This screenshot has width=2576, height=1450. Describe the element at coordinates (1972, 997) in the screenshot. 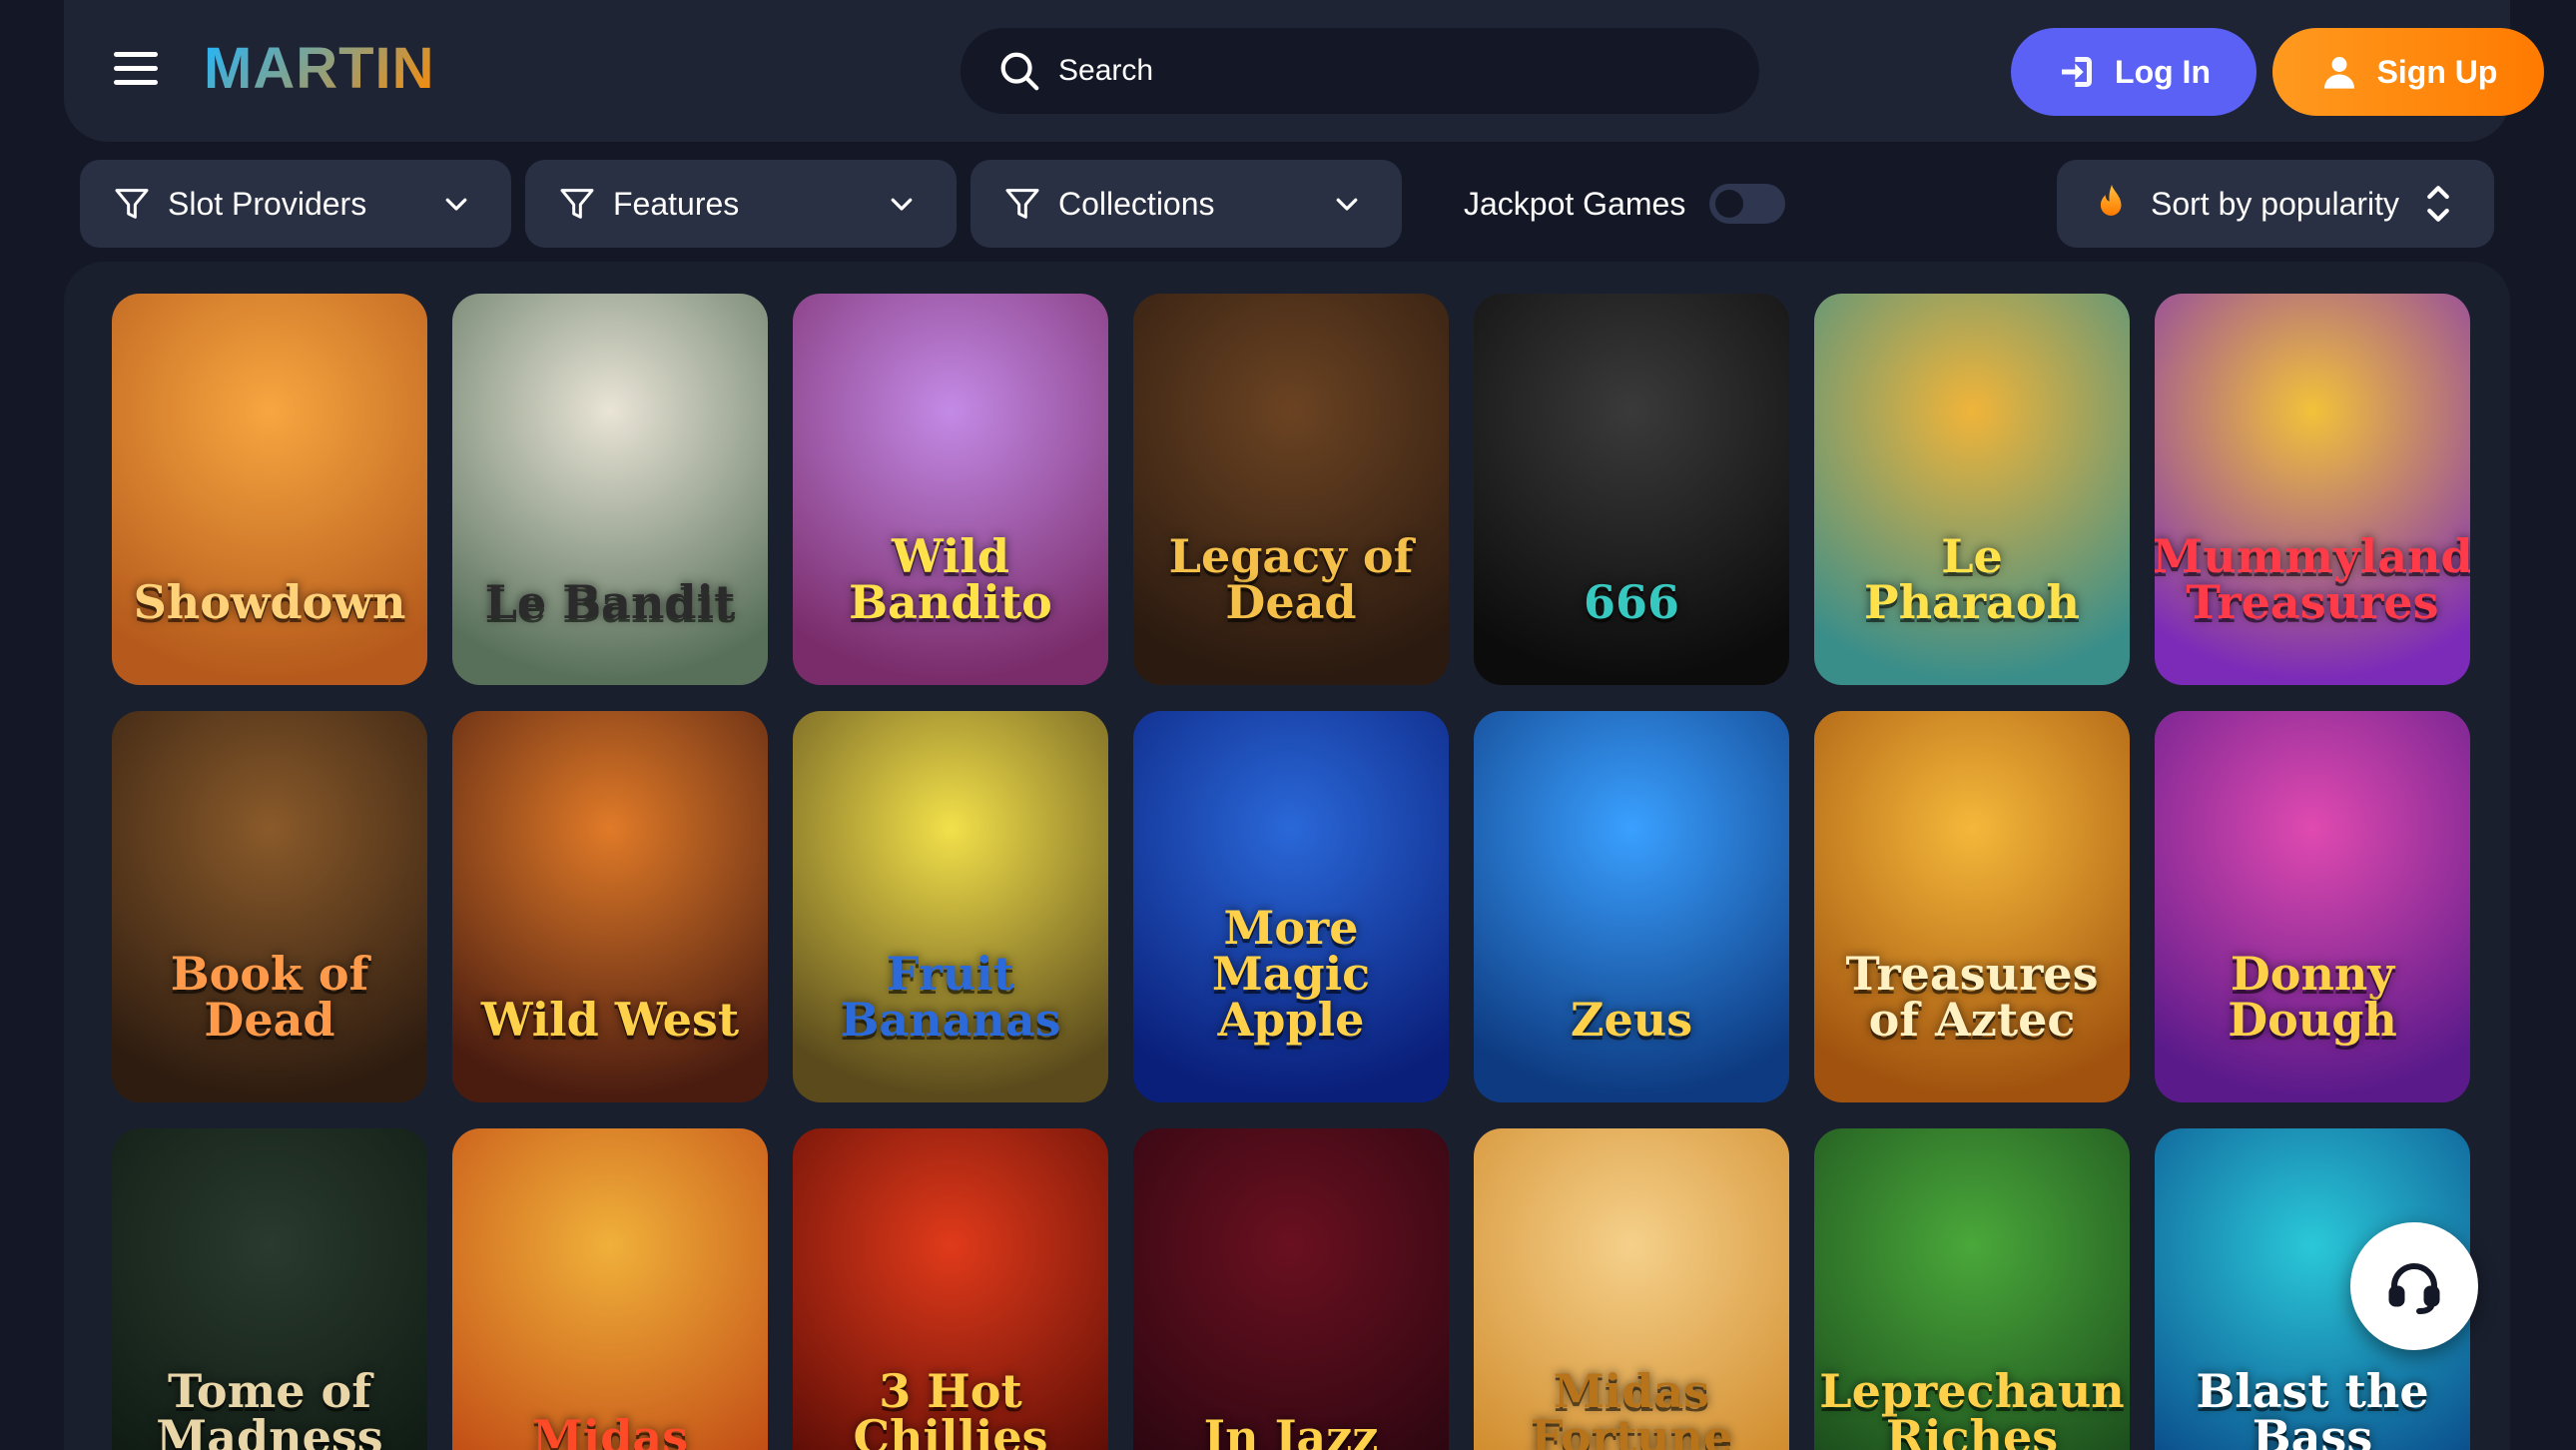

I see `game-title: Treasures of Aztec` at that location.